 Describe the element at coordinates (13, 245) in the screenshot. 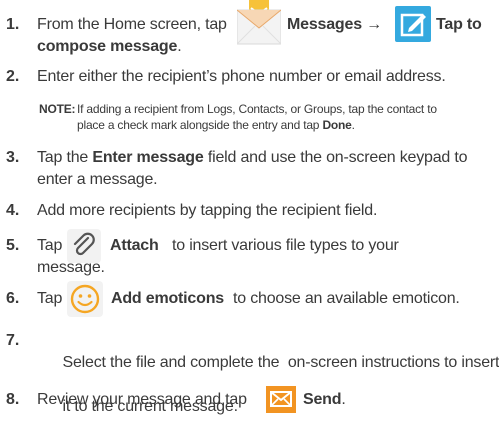

I see `step-number: 5.` at that location.